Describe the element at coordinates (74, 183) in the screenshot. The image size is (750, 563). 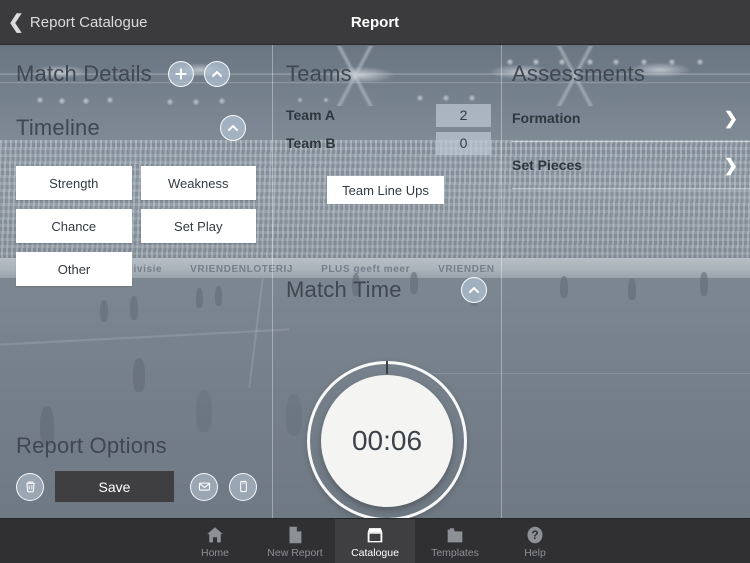
I see `timeline-button-strength: Strength` at that location.